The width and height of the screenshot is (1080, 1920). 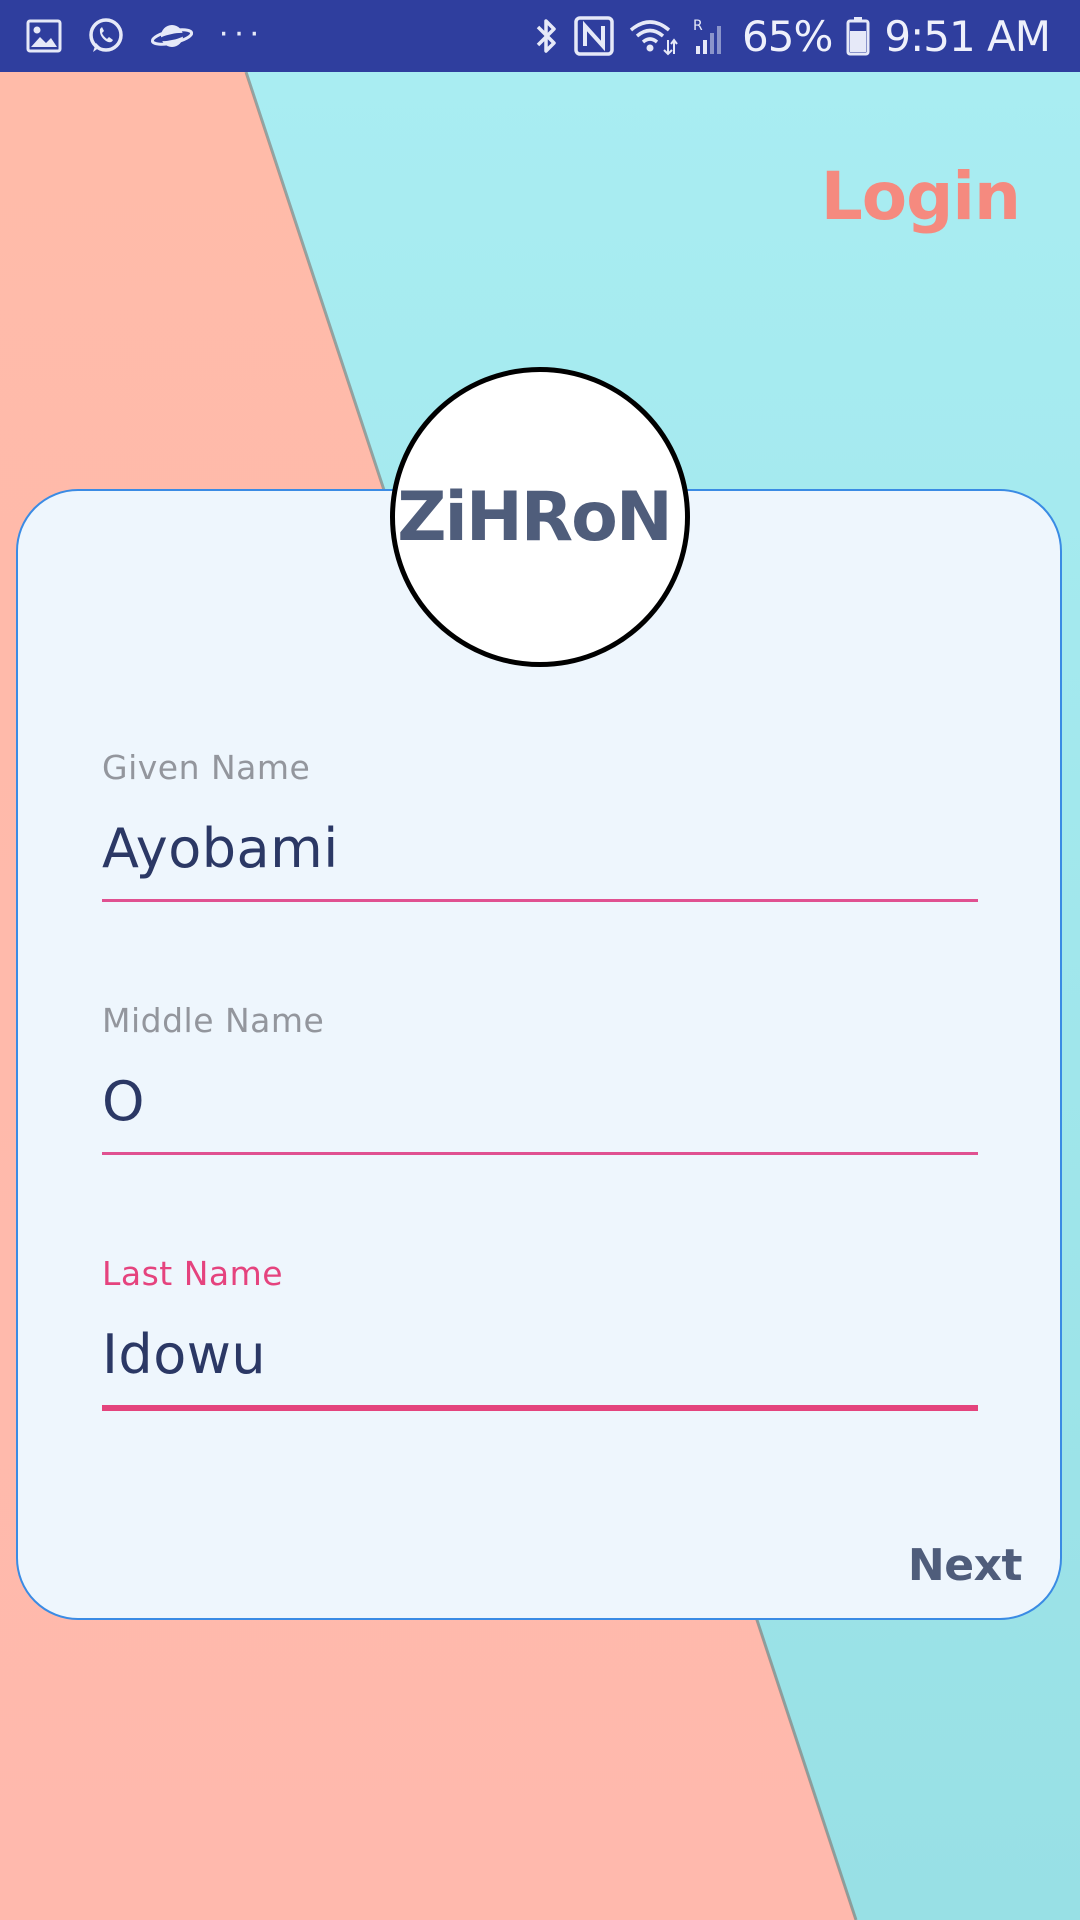 What do you see at coordinates (653, 36) in the screenshot?
I see `wifi-icon` at bounding box center [653, 36].